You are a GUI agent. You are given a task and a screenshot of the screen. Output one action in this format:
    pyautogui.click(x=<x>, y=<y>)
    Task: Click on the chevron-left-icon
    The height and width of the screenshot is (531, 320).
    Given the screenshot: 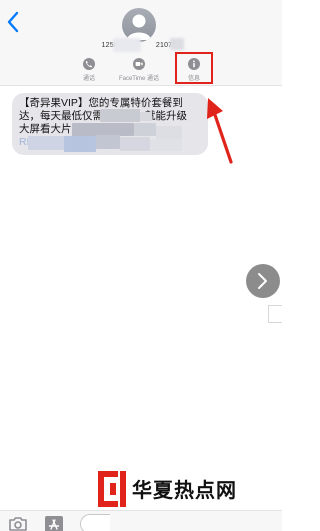 What is the action you would take?
    pyautogui.click(x=13, y=22)
    